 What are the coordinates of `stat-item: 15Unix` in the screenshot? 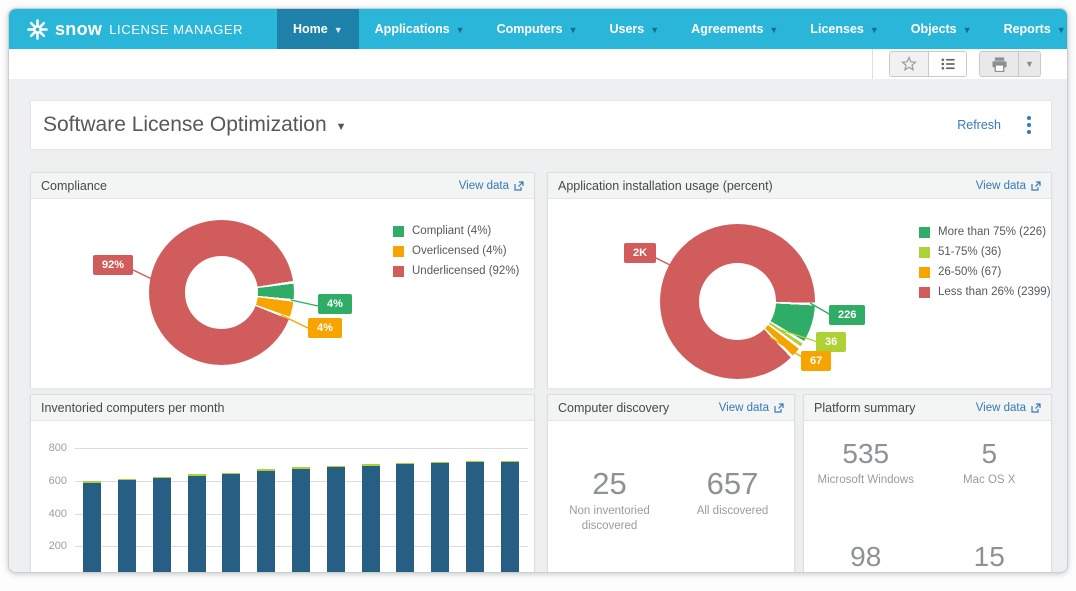 It's located at (990, 557).